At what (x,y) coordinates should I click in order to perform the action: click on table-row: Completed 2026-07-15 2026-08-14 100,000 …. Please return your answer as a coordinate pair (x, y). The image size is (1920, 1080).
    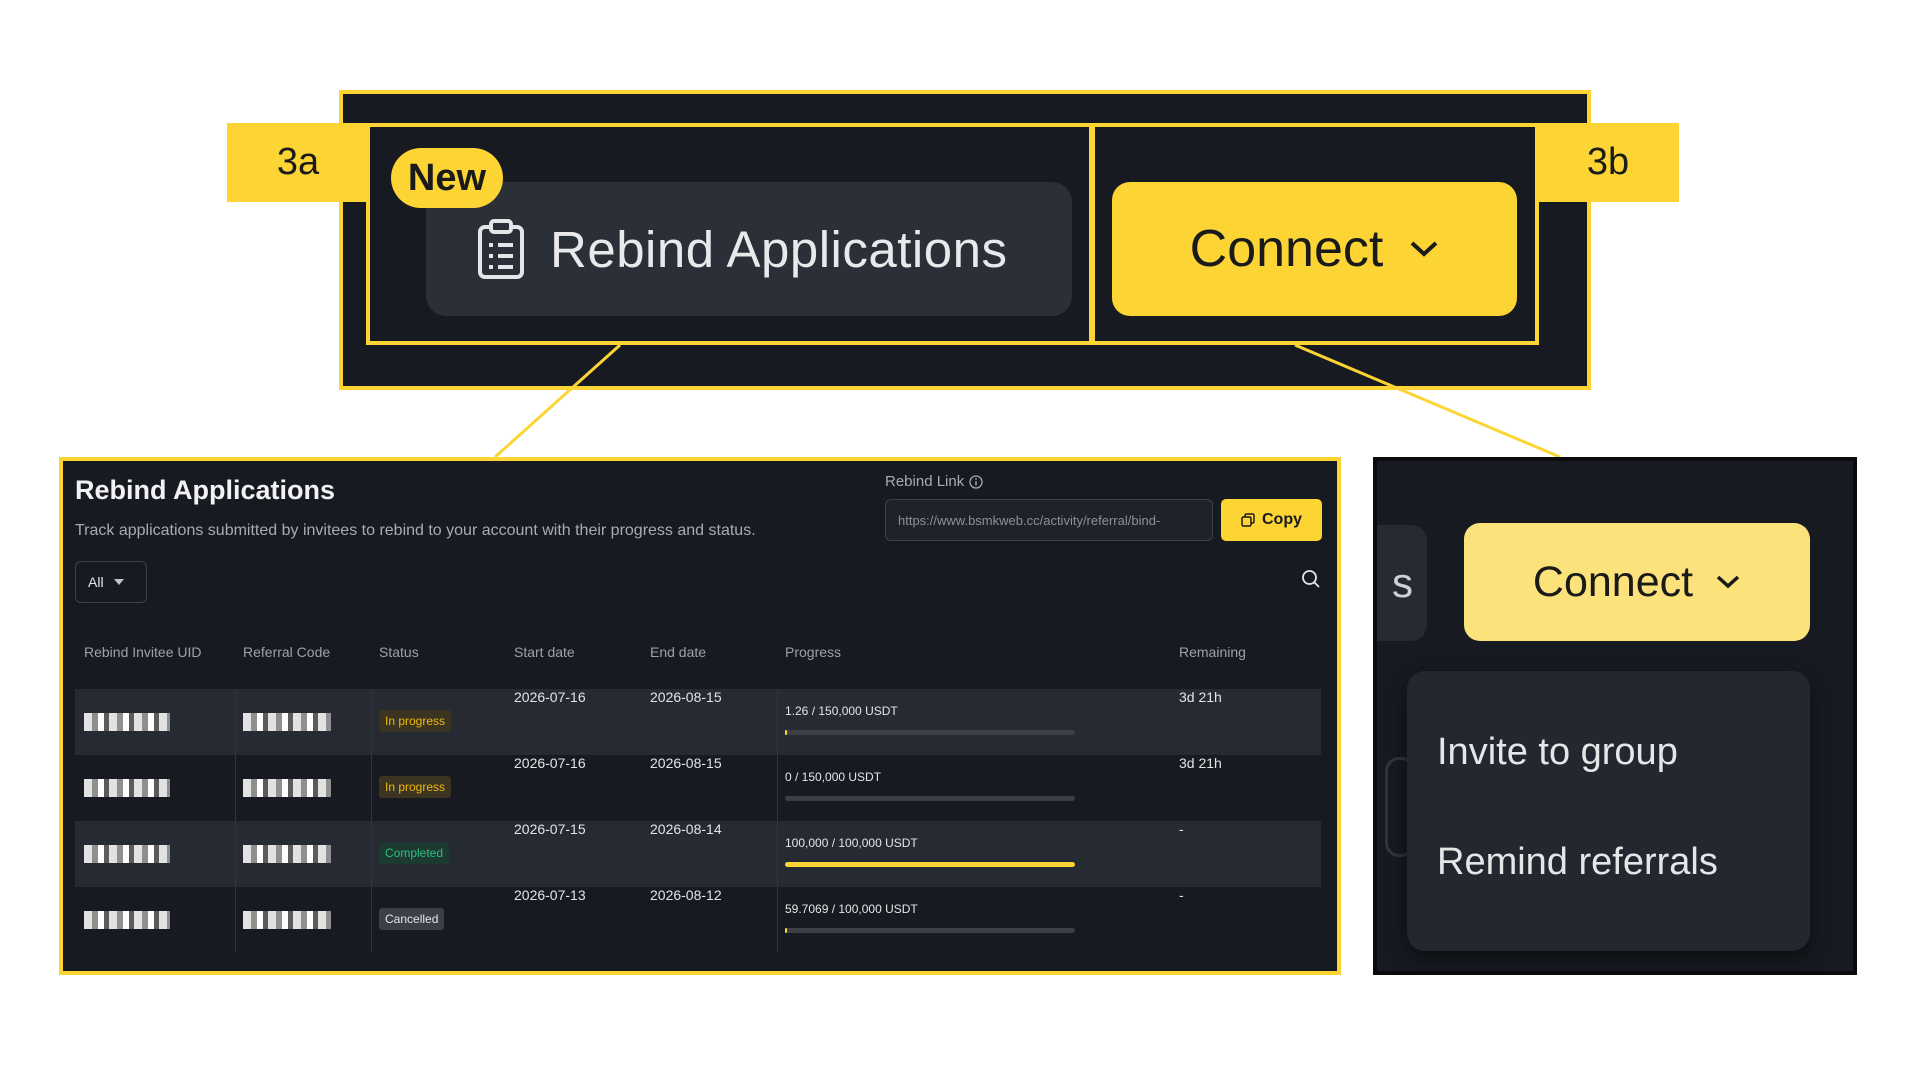
    Looking at the image, I should click on (698, 854).